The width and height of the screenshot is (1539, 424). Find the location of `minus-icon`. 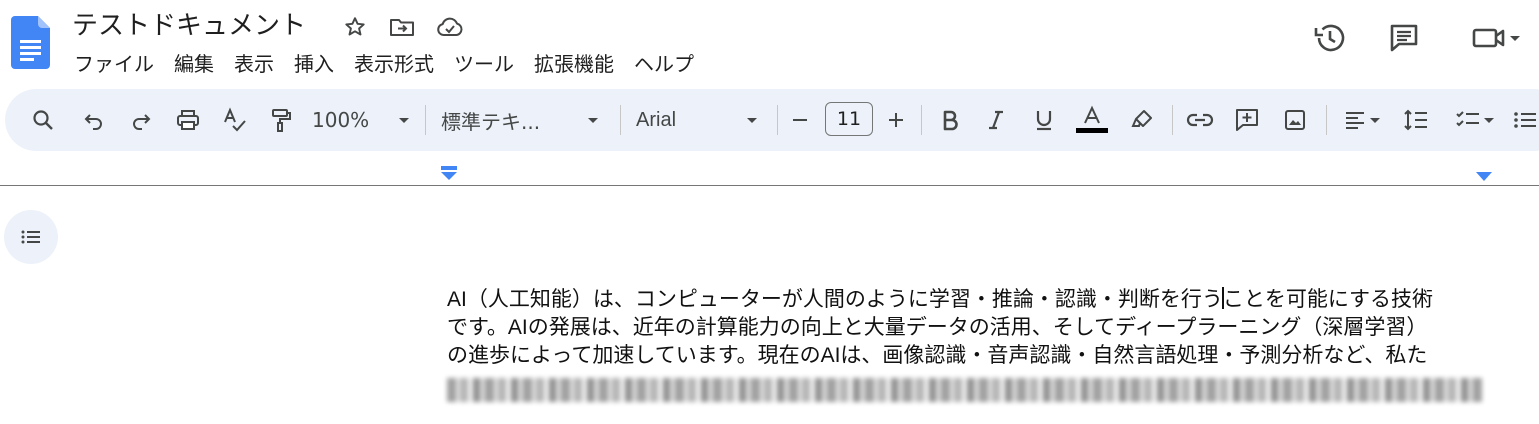

minus-icon is located at coordinates (800, 120).